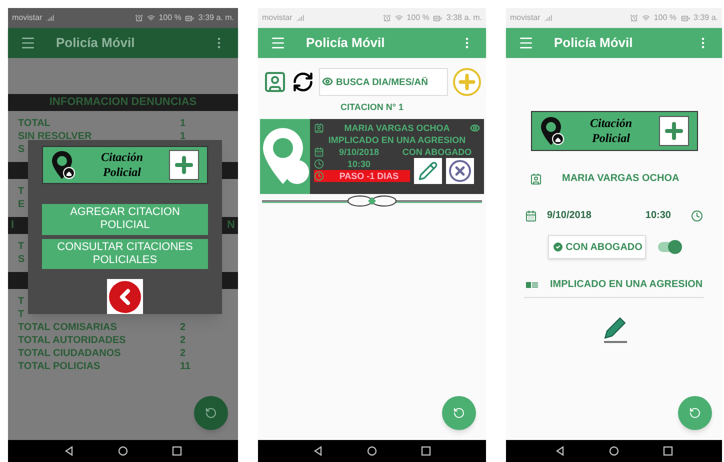 The width and height of the screenshot is (724, 462). What do you see at coordinates (372, 156) in the screenshot?
I see `citation-card: MARIA VARGAS OCHOA IMPLICADO EN UNA AGRESION 9/10/2018 CON ABOGADO 10:30 PASO -1 DIAS` at bounding box center [372, 156].